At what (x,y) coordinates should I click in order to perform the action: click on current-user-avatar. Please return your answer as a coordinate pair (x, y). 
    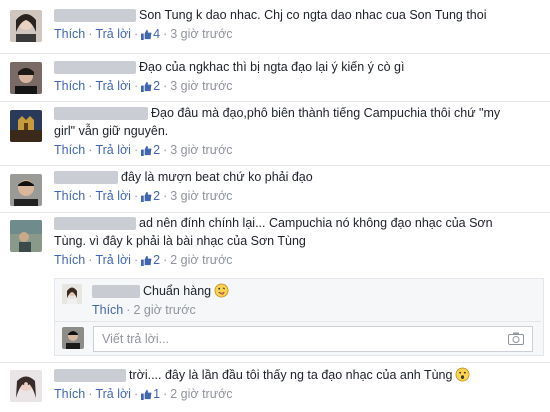
    Looking at the image, I should click on (73, 338).